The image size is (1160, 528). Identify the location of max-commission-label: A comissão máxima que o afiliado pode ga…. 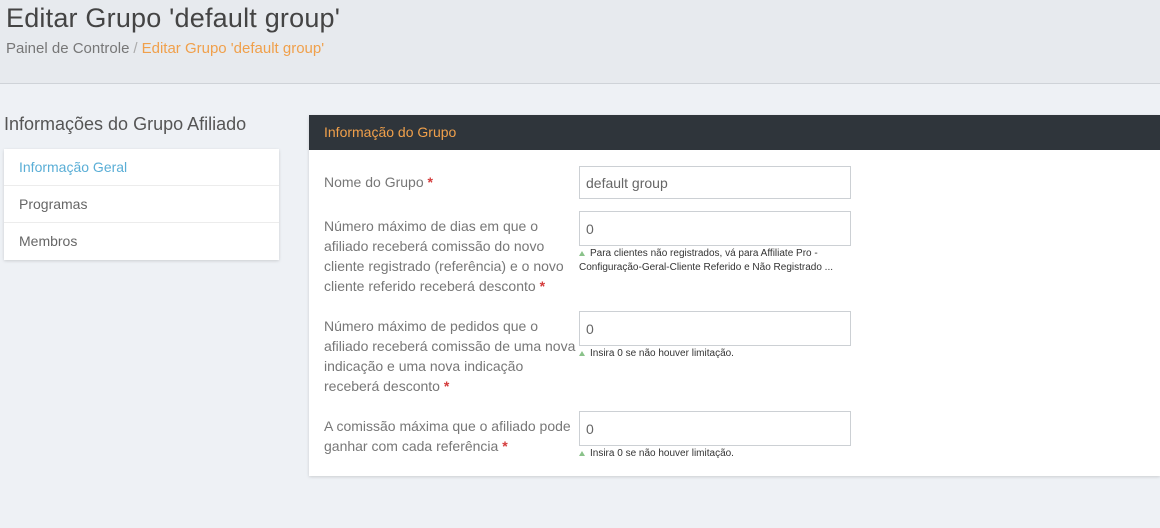
(447, 436).